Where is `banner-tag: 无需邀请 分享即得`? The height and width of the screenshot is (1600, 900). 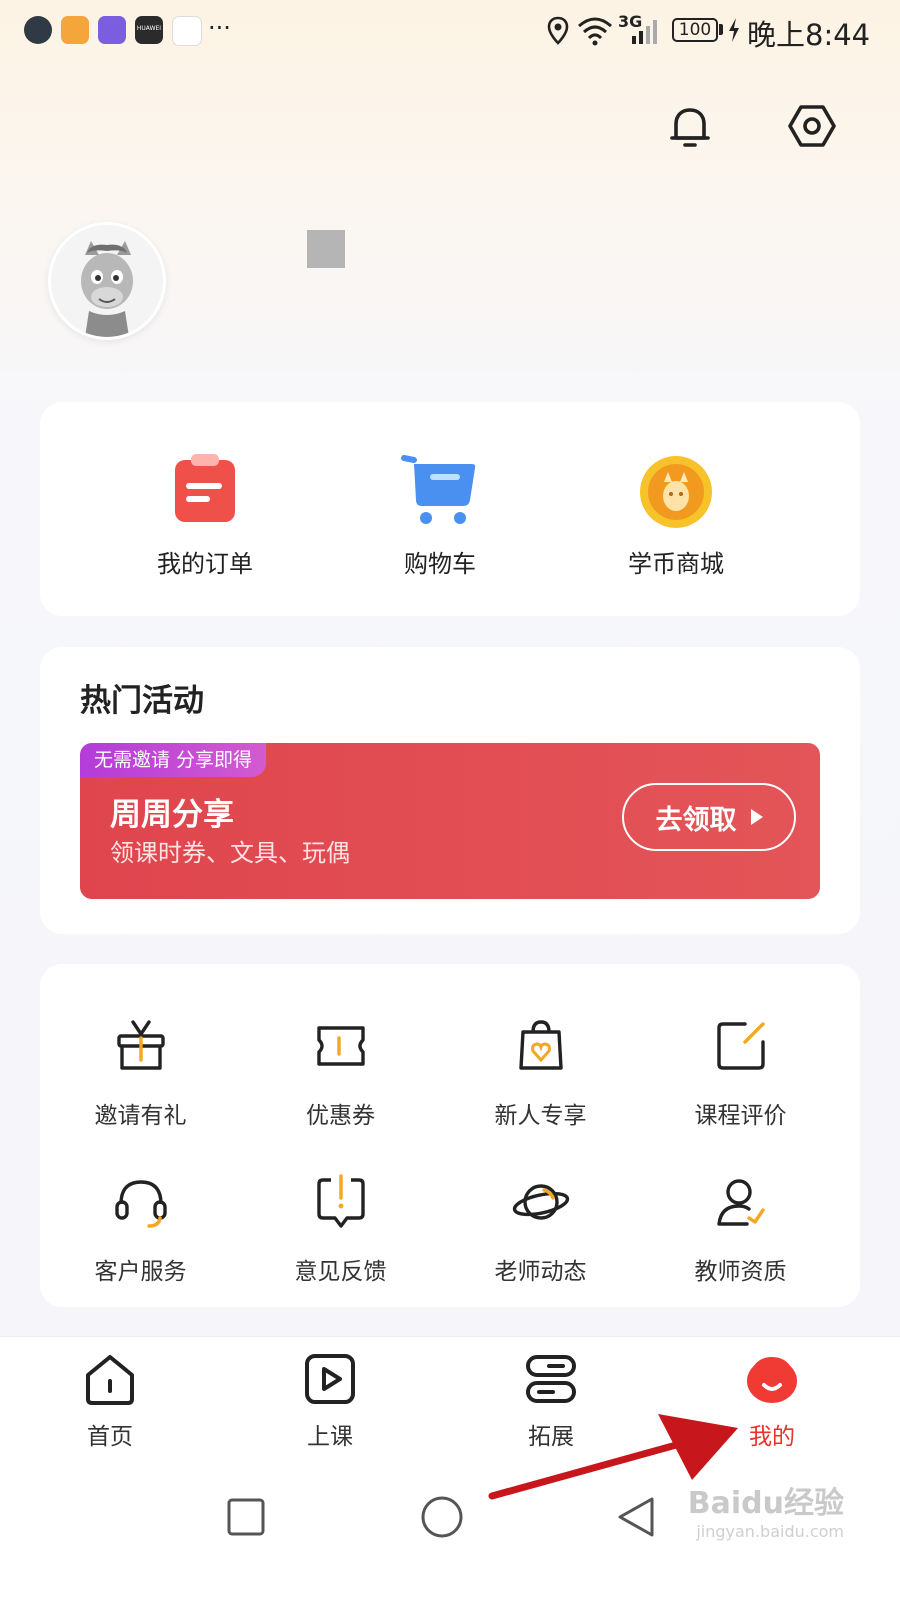 banner-tag: 无需邀请 分享即得 is located at coordinates (173, 760).